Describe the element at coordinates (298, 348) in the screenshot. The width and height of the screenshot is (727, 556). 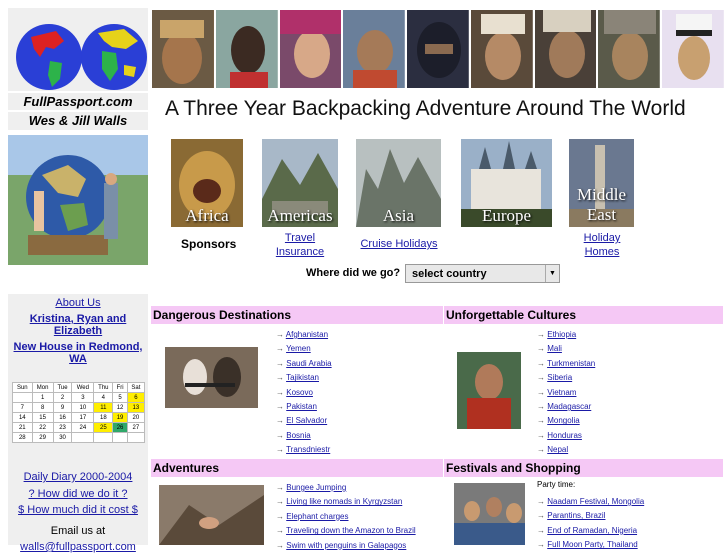
I see `list-item: Yemen` at that location.